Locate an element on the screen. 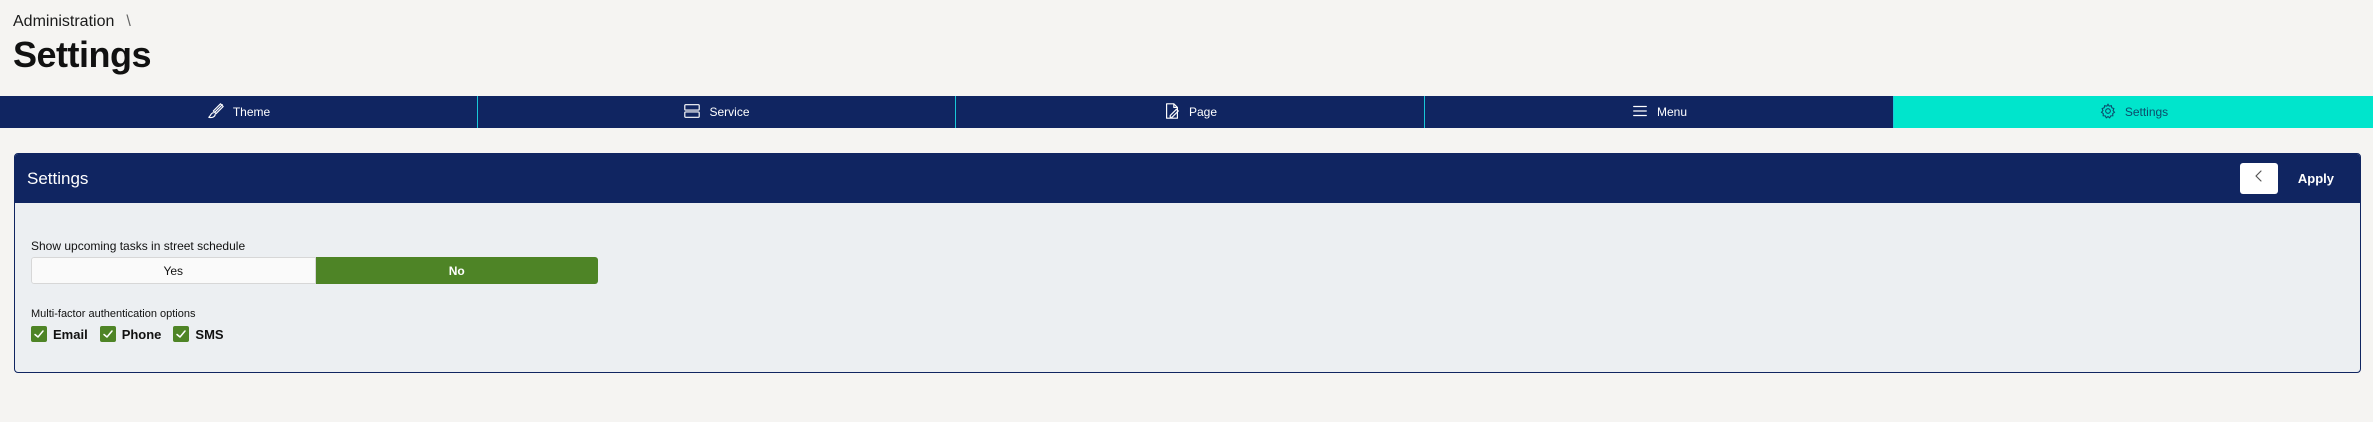 This screenshot has height=422, width=2373. tab-settings: Settings is located at coordinates (2133, 112).